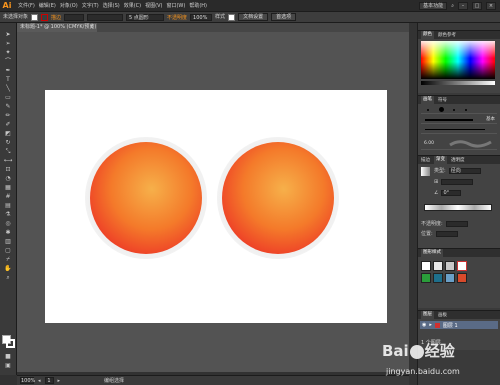 Image resolution: width=500 pixels, height=385 pixels. I want to click on zoom-tool-icon: ⌕, so click(8, 277).